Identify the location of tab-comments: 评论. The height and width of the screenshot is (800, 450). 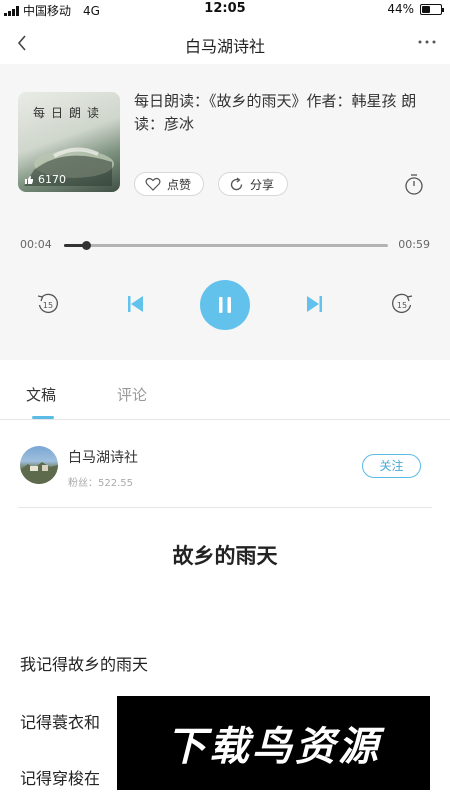
(132, 394).